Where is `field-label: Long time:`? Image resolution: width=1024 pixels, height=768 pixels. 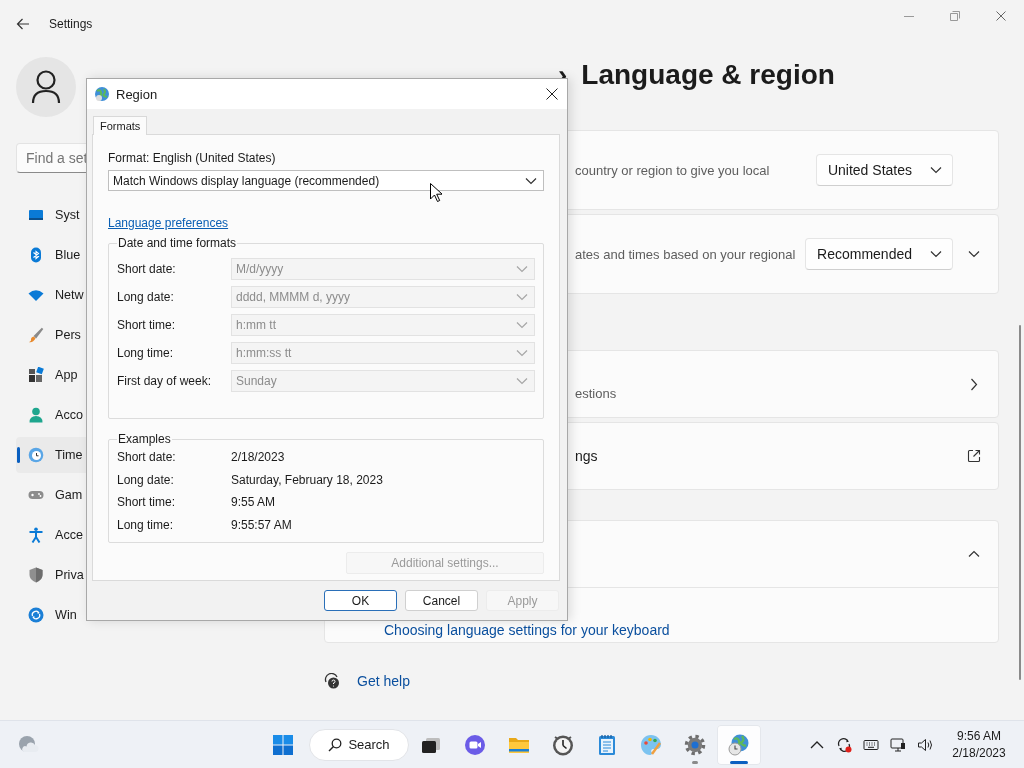 field-label: Long time: is located at coordinates (146, 353).